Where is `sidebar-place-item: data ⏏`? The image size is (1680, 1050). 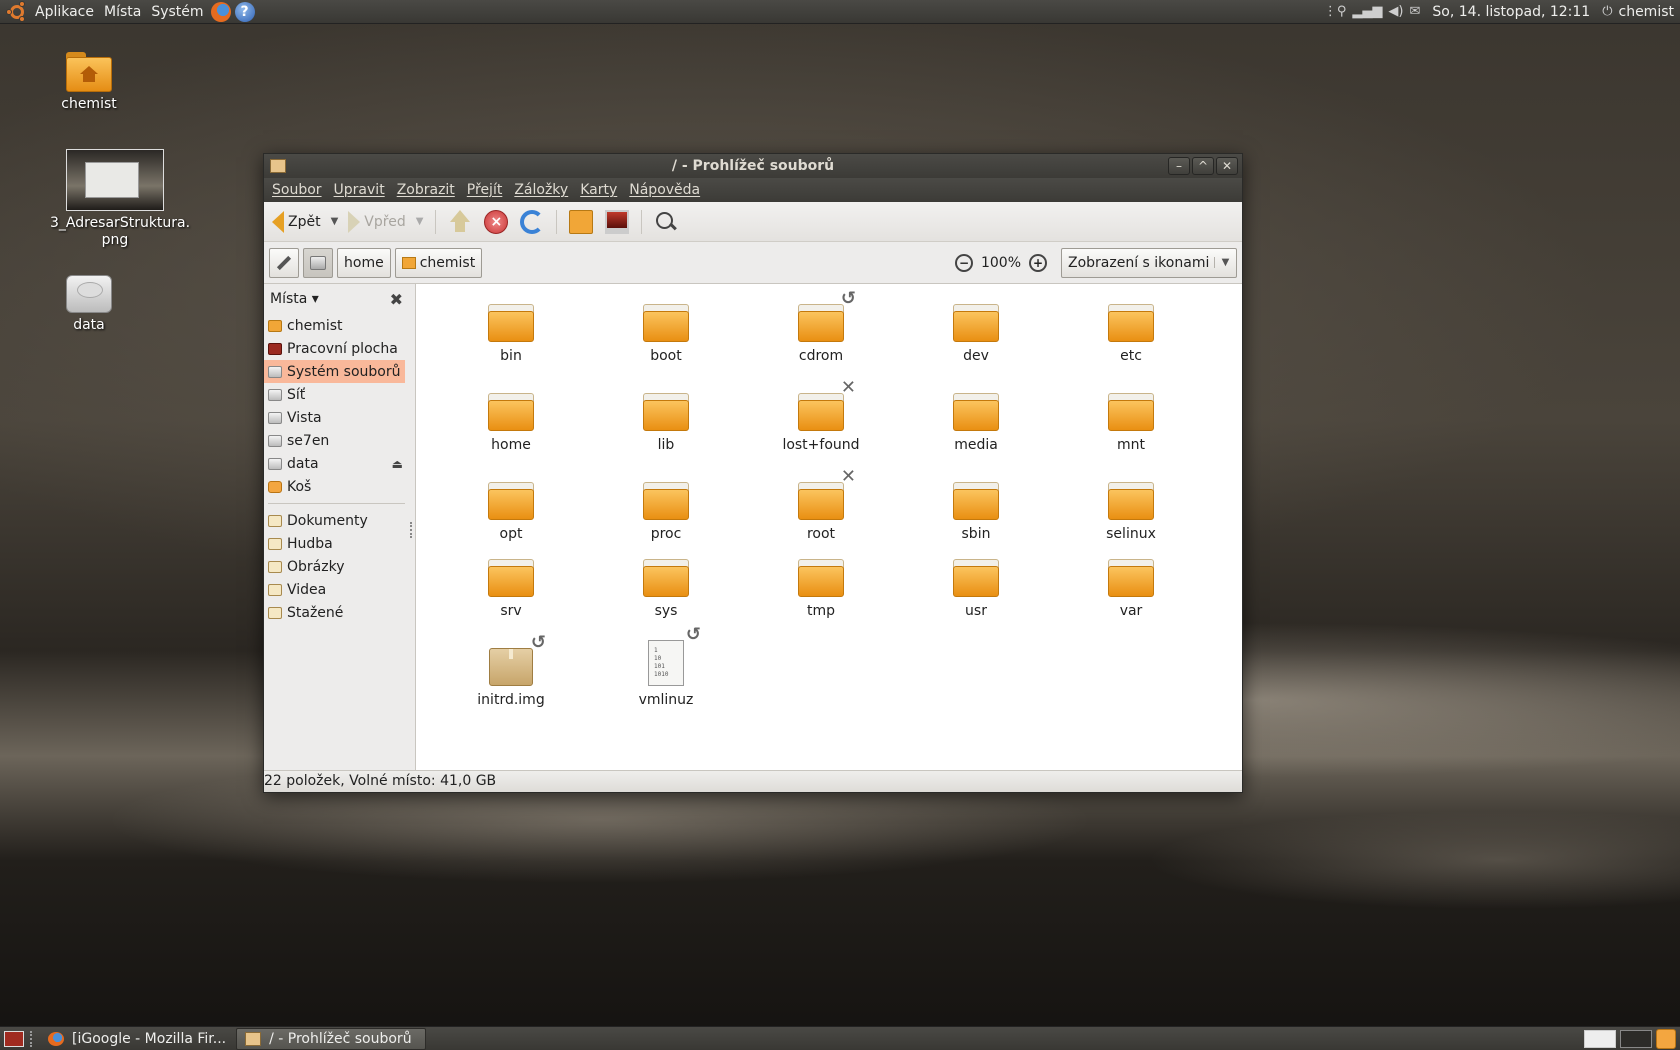
sidebar-place-item: data ⏏ is located at coordinates (334, 463).